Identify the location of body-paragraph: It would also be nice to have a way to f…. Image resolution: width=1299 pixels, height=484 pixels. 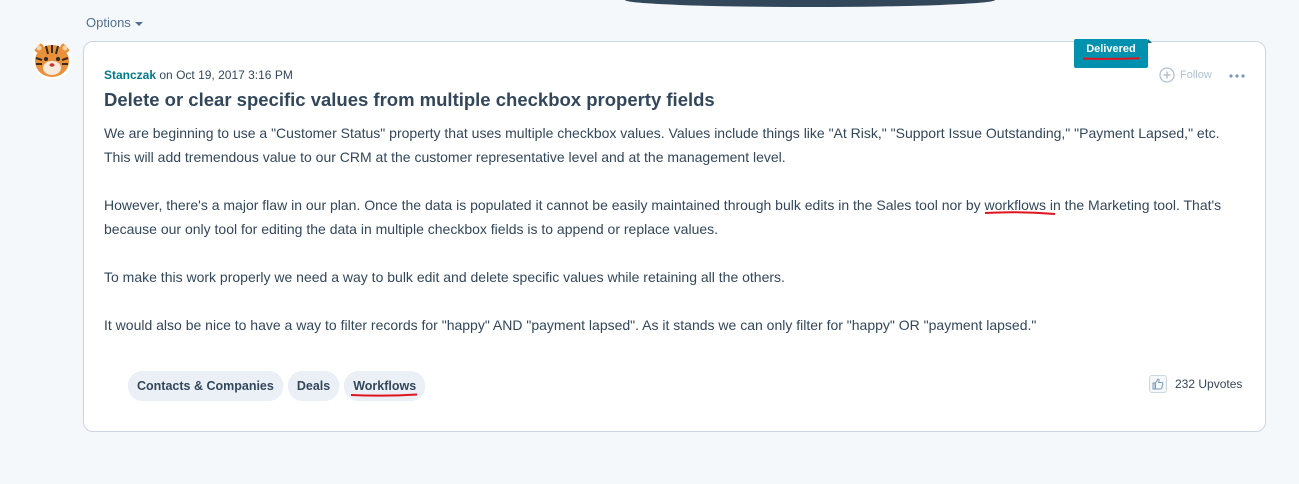
(570, 325).